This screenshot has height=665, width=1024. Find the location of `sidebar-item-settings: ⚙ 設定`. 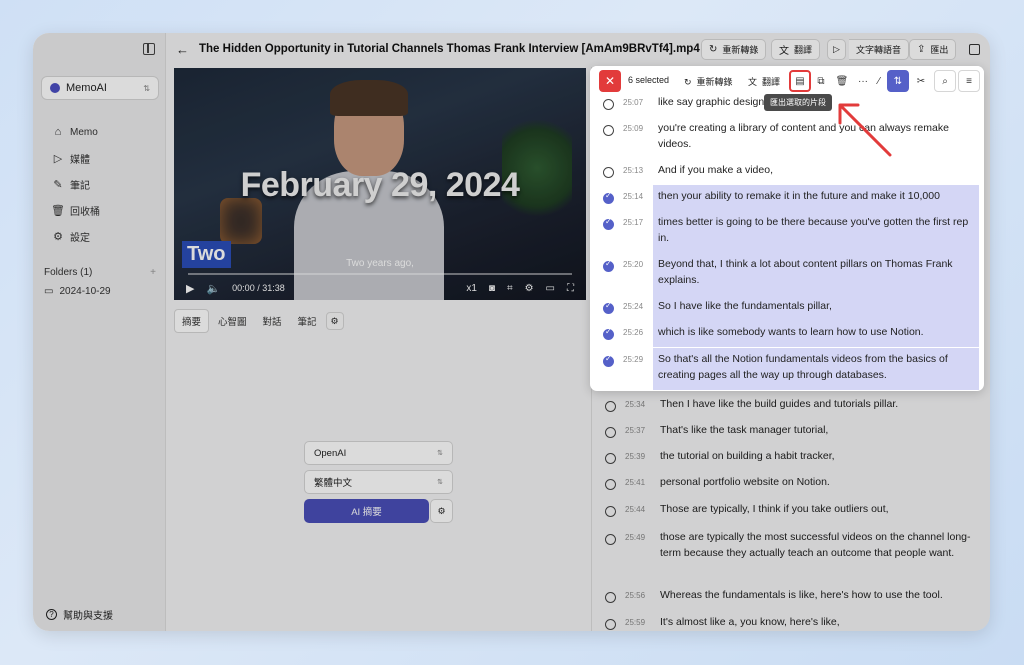

sidebar-item-settings: ⚙ 設定 is located at coordinates (75, 236).